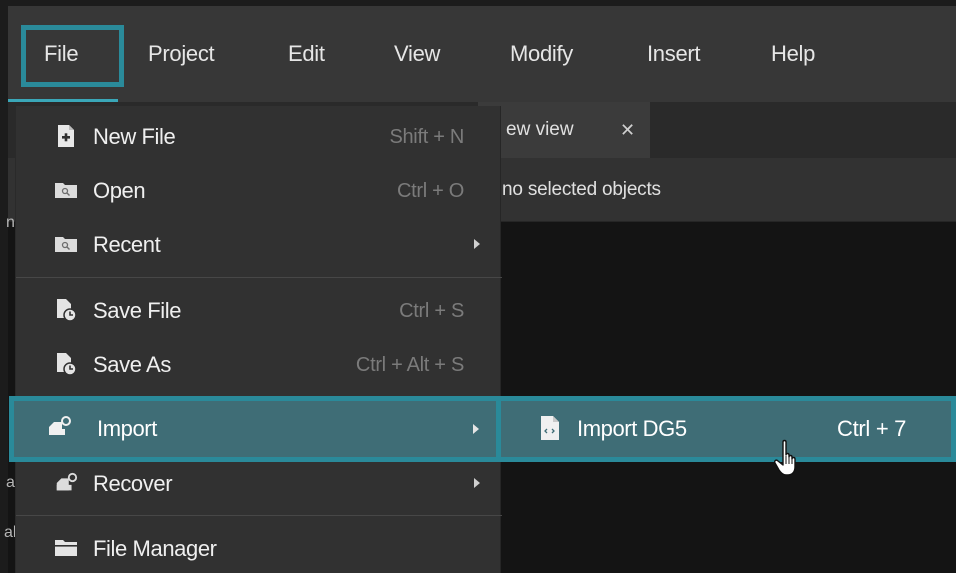  Describe the element at coordinates (872, 428) in the screenshot. I see `submenu-item-shortcut: Ctrl + 7` at that location.